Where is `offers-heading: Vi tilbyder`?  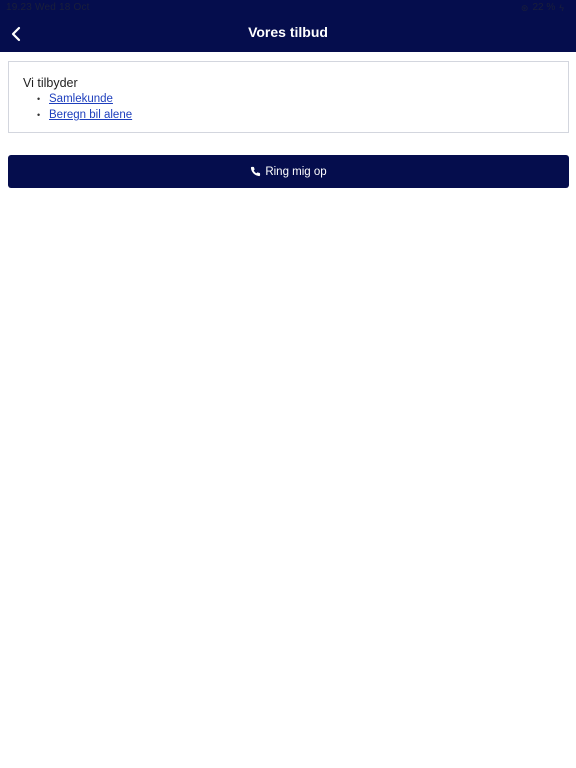
offers-heading: Vi tilbyder is located at coordinates (50, 83).